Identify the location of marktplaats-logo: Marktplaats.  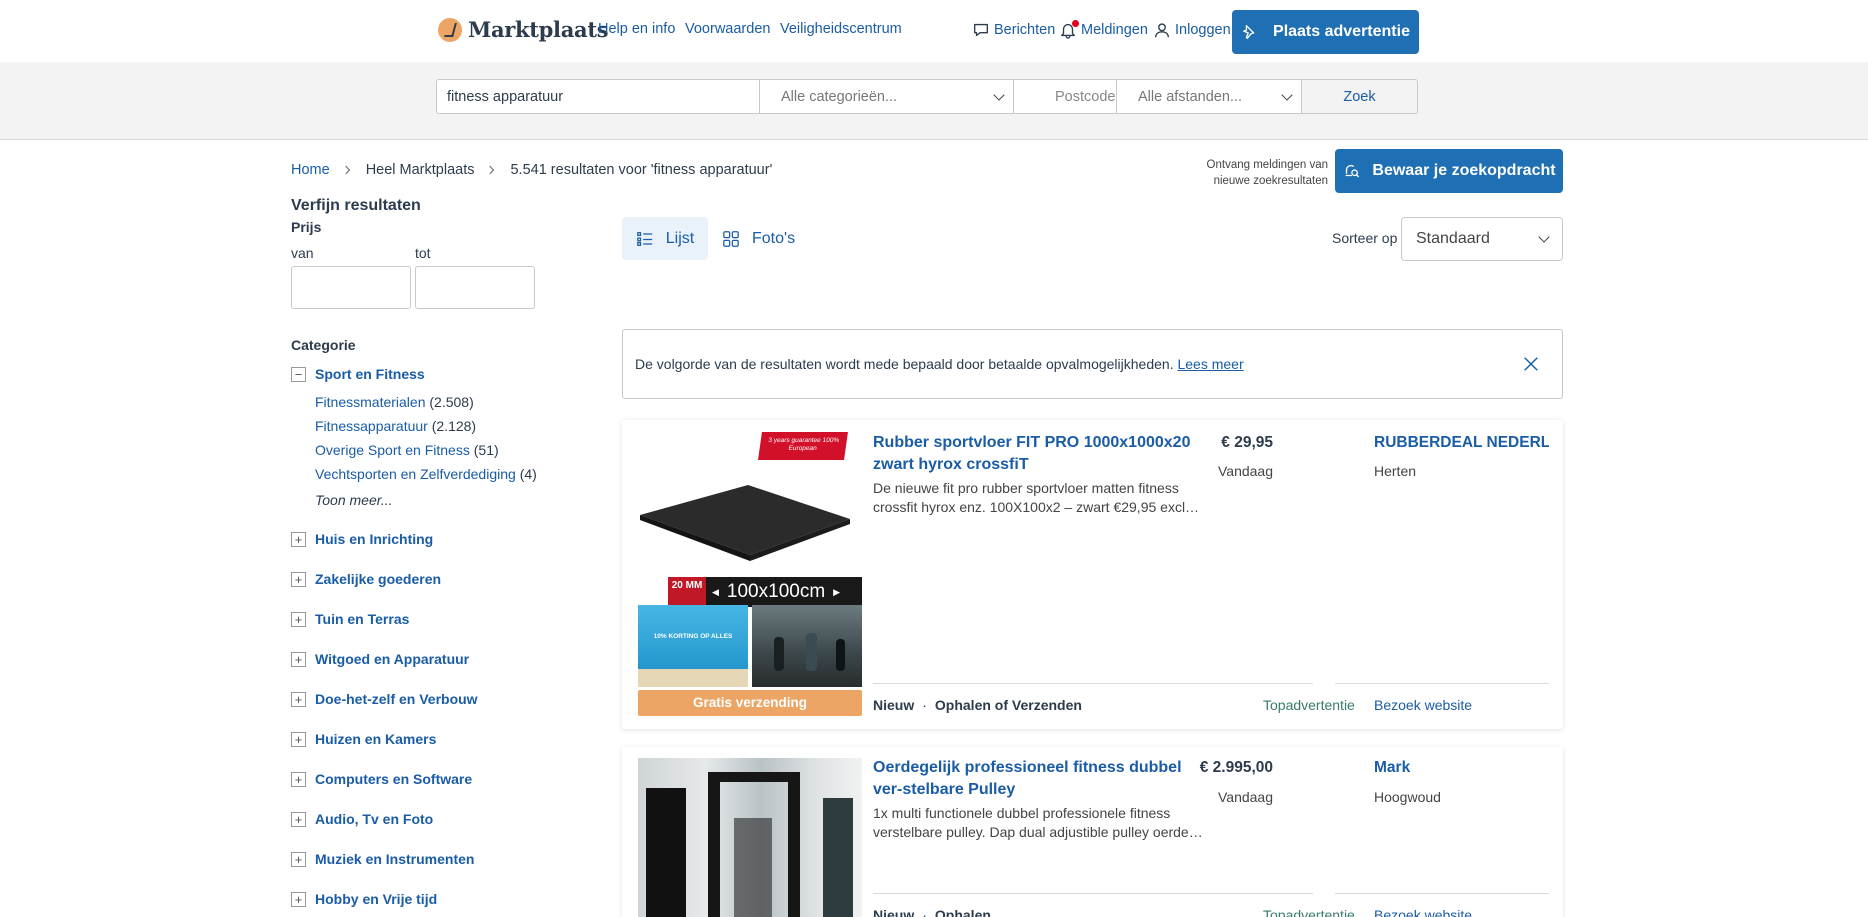
(523, 29).